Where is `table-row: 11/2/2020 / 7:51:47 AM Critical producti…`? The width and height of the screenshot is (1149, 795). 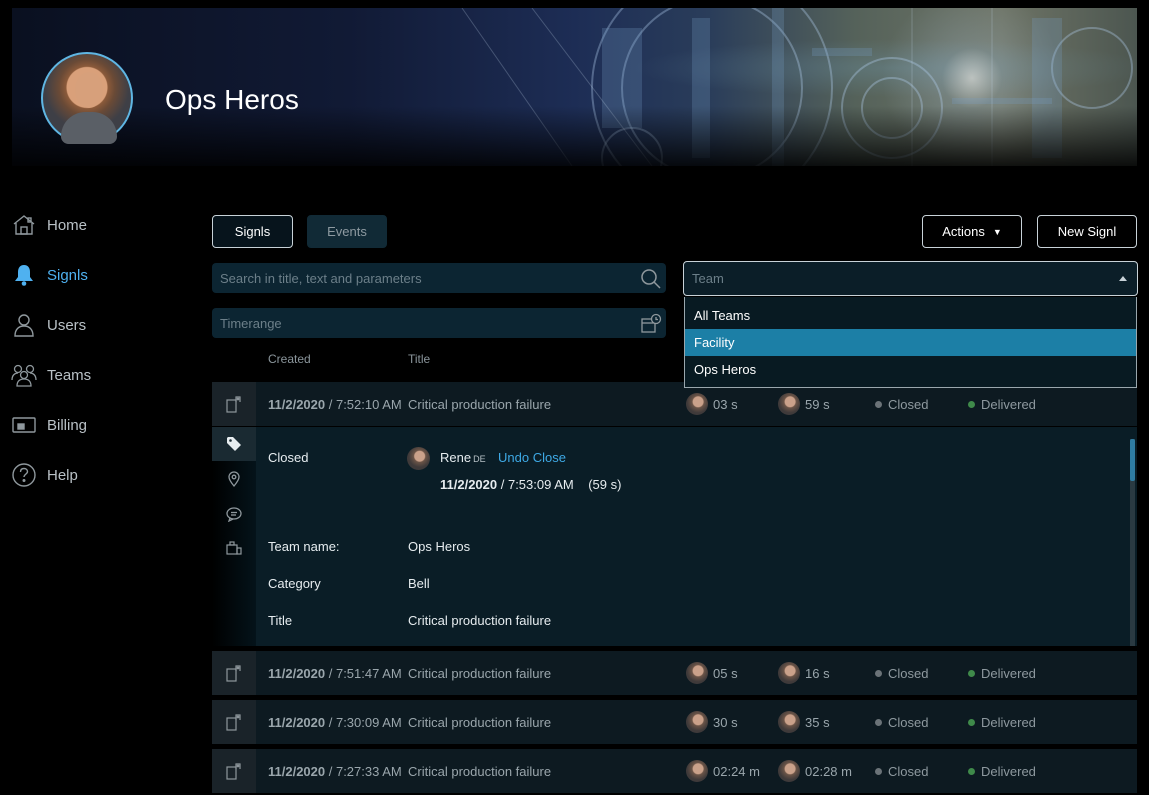
table-row: 11/2/2020 / 7:51:47 AM Critical producti… is located at coordinates (674, 673).